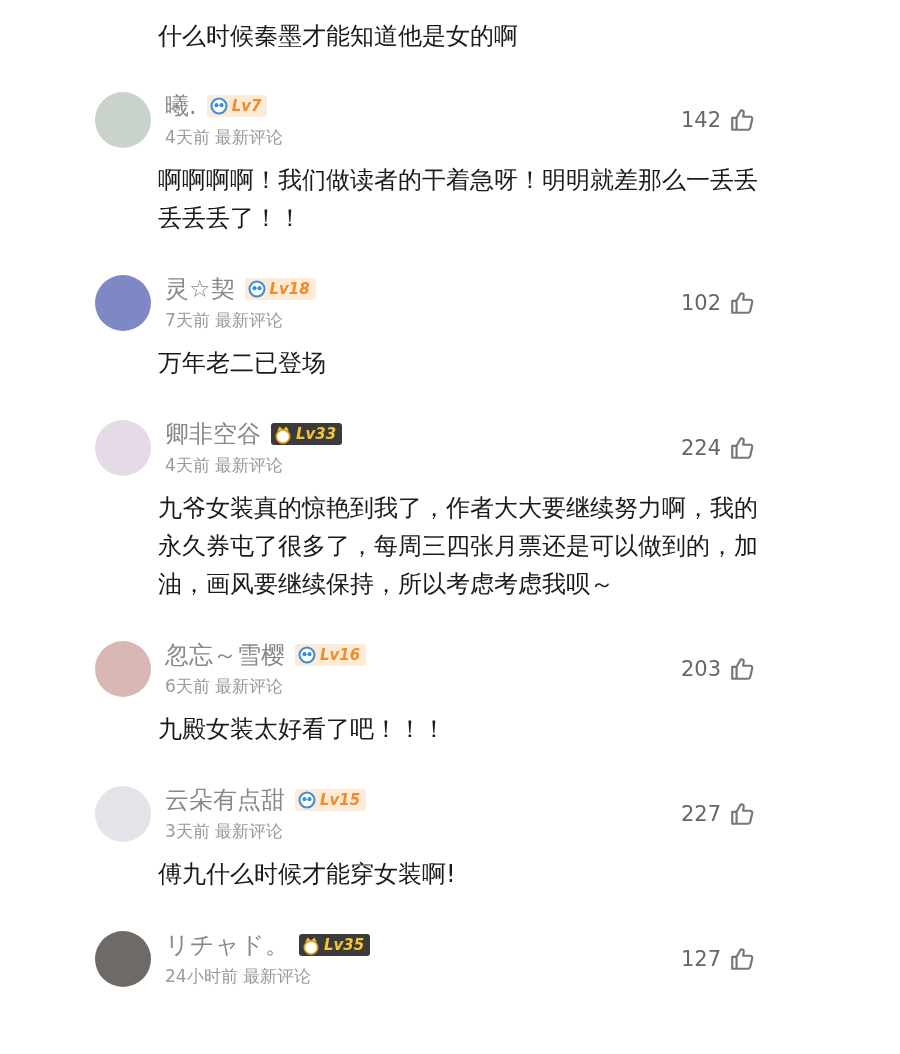 This screenshot has height=1054, width=900. What do you see at coordinates (700, 668) in the screenshot?
I see `like-count: 203` at bounding box center [700, 668].